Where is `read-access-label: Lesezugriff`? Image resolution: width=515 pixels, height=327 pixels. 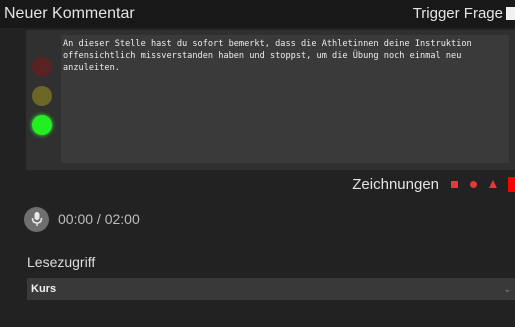
read-access-label: Lesezugriff is located at coordinates (61, 262).